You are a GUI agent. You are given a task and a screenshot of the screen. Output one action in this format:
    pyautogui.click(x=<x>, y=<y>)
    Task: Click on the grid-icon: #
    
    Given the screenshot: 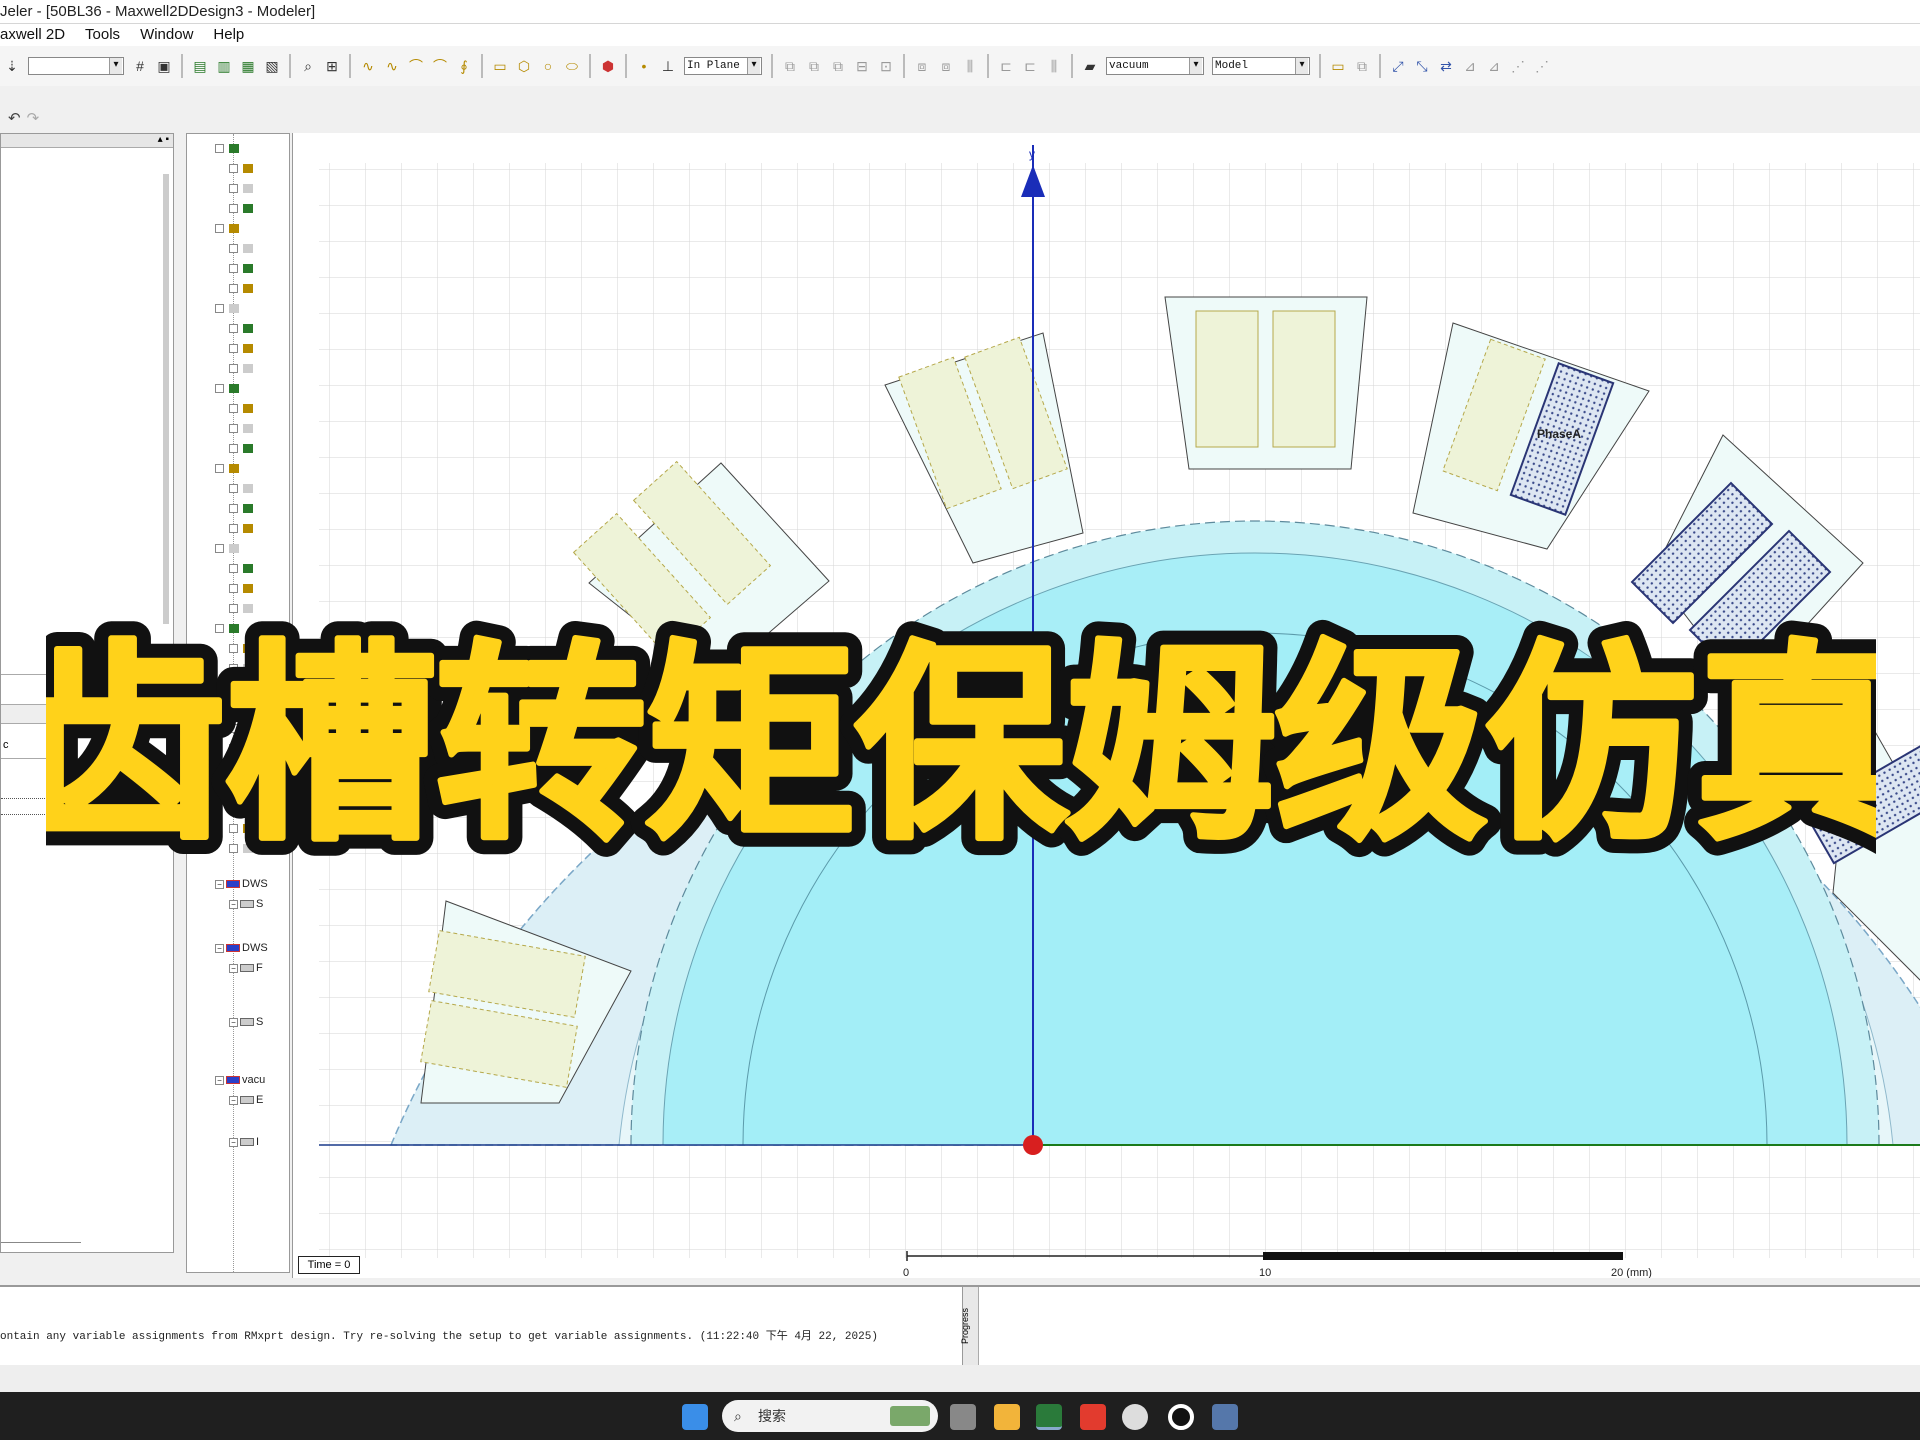 What is the action you would take?
    pyautogui.click(x=140, y=66)
    